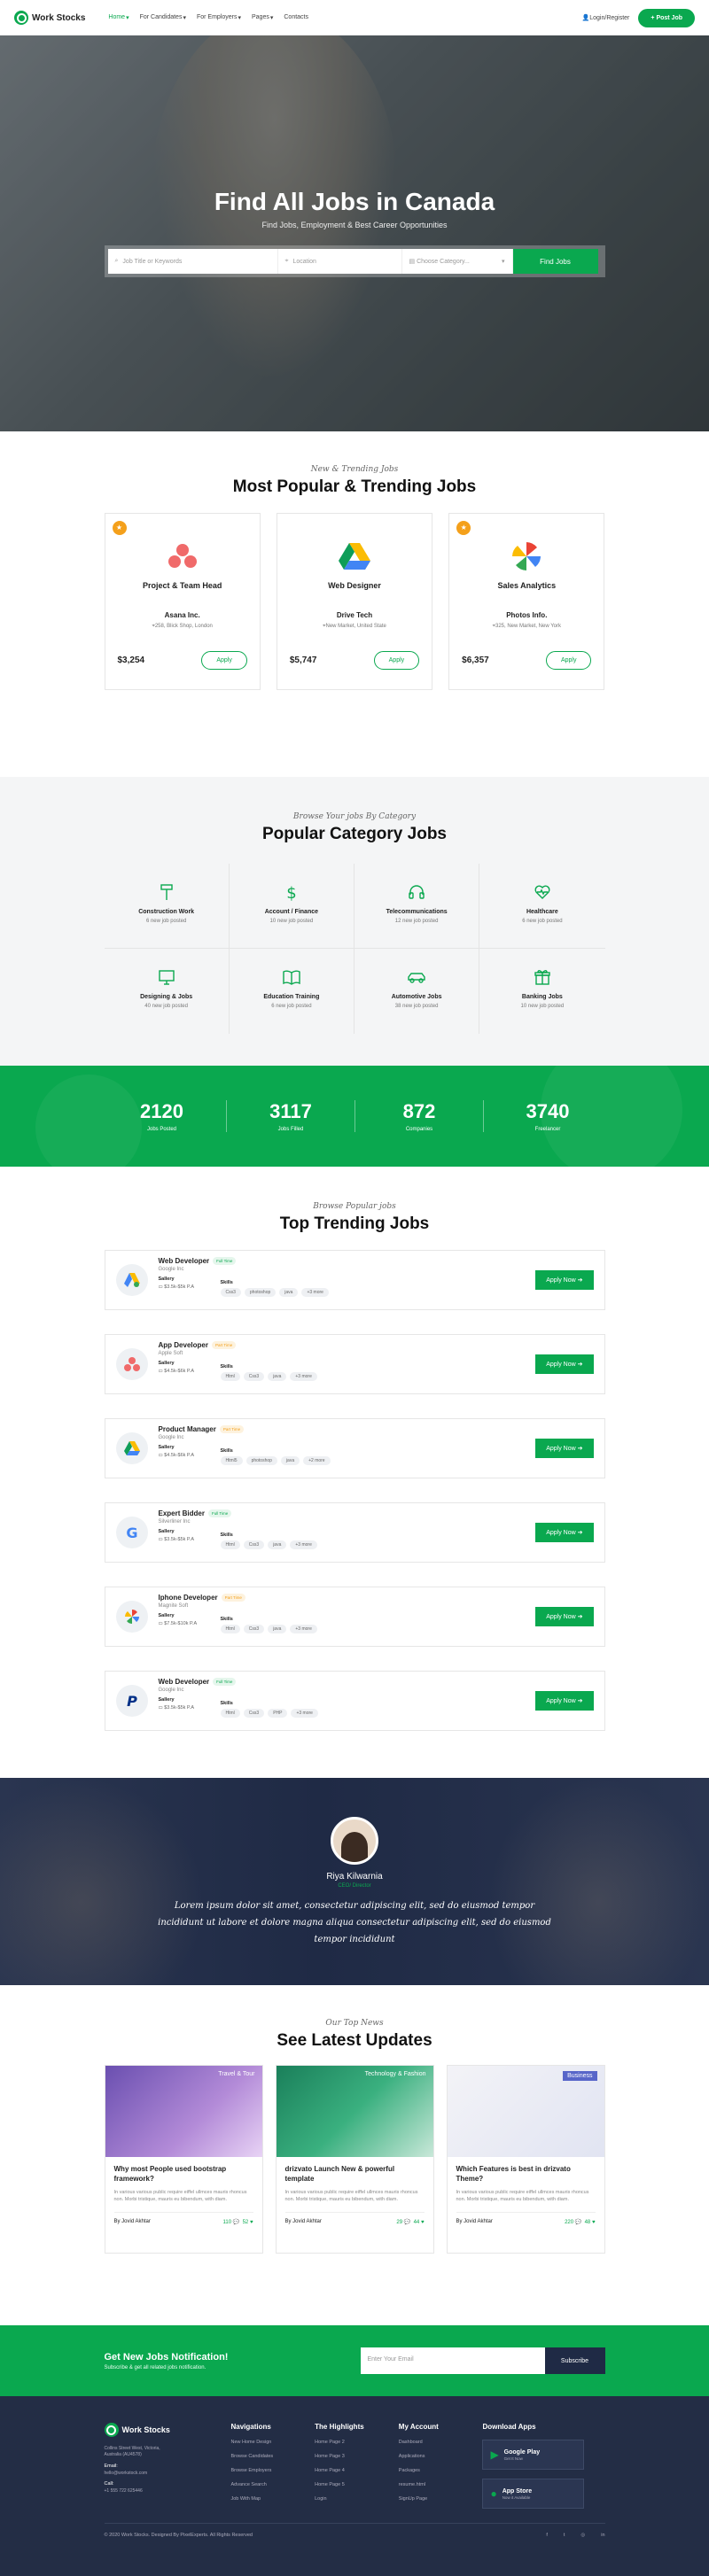 Image resolution: width=709 pixels, height=2576 pixels. What do you see at coordinates (417, 991) in the screenshot?
I see `category-item: Automotive Jobs 38 new job posted` at bounding box center [417, 991].